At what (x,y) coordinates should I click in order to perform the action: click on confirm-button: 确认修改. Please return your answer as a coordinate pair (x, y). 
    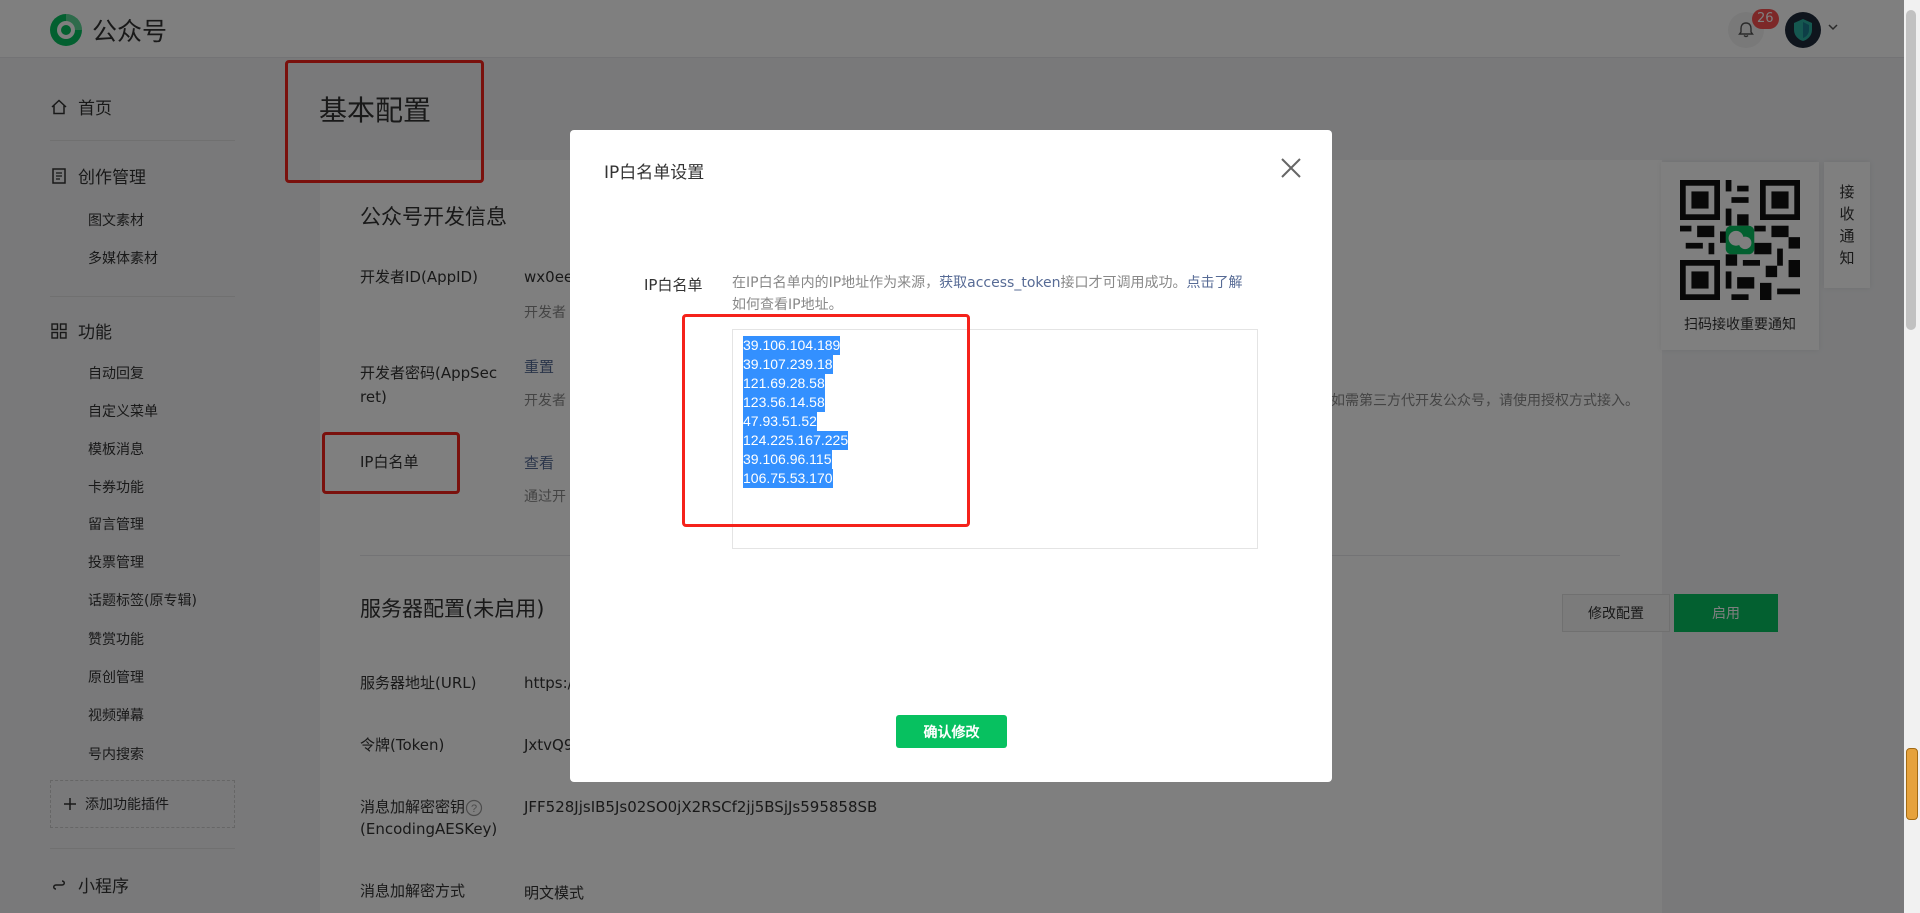
    Looking at the image, I should click on (951, 731).